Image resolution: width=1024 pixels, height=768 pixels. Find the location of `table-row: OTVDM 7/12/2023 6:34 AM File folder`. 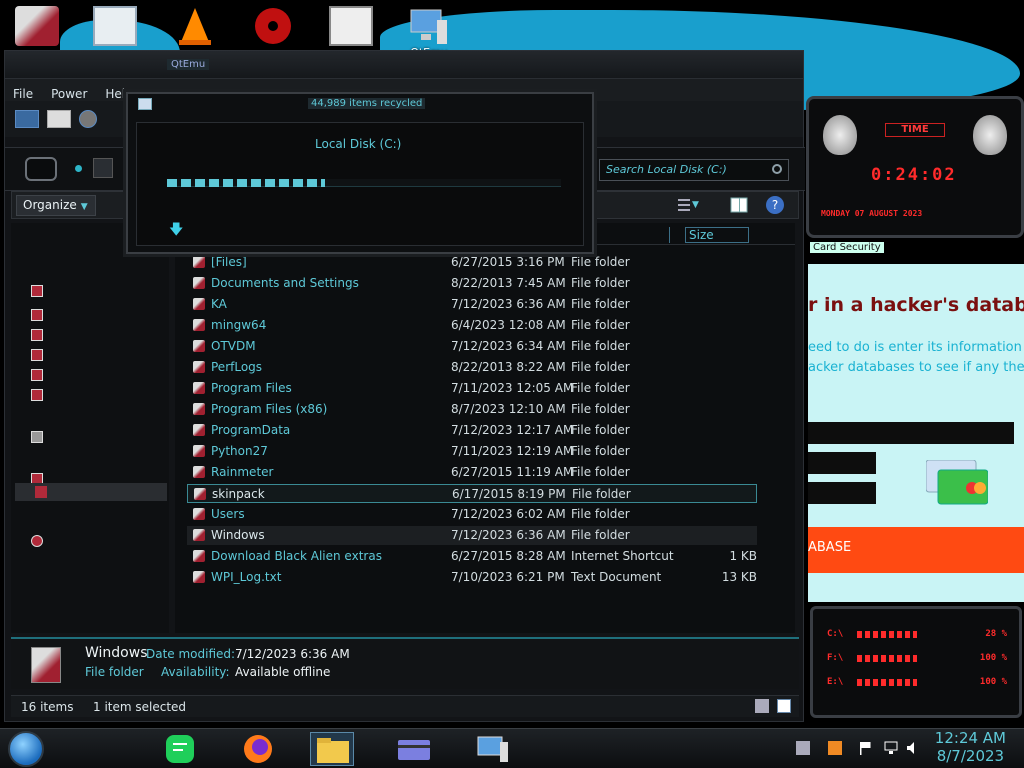

table-row: OTVDM 7/12/2023 6:34 AM File folder is located at coordinates (472, 346).